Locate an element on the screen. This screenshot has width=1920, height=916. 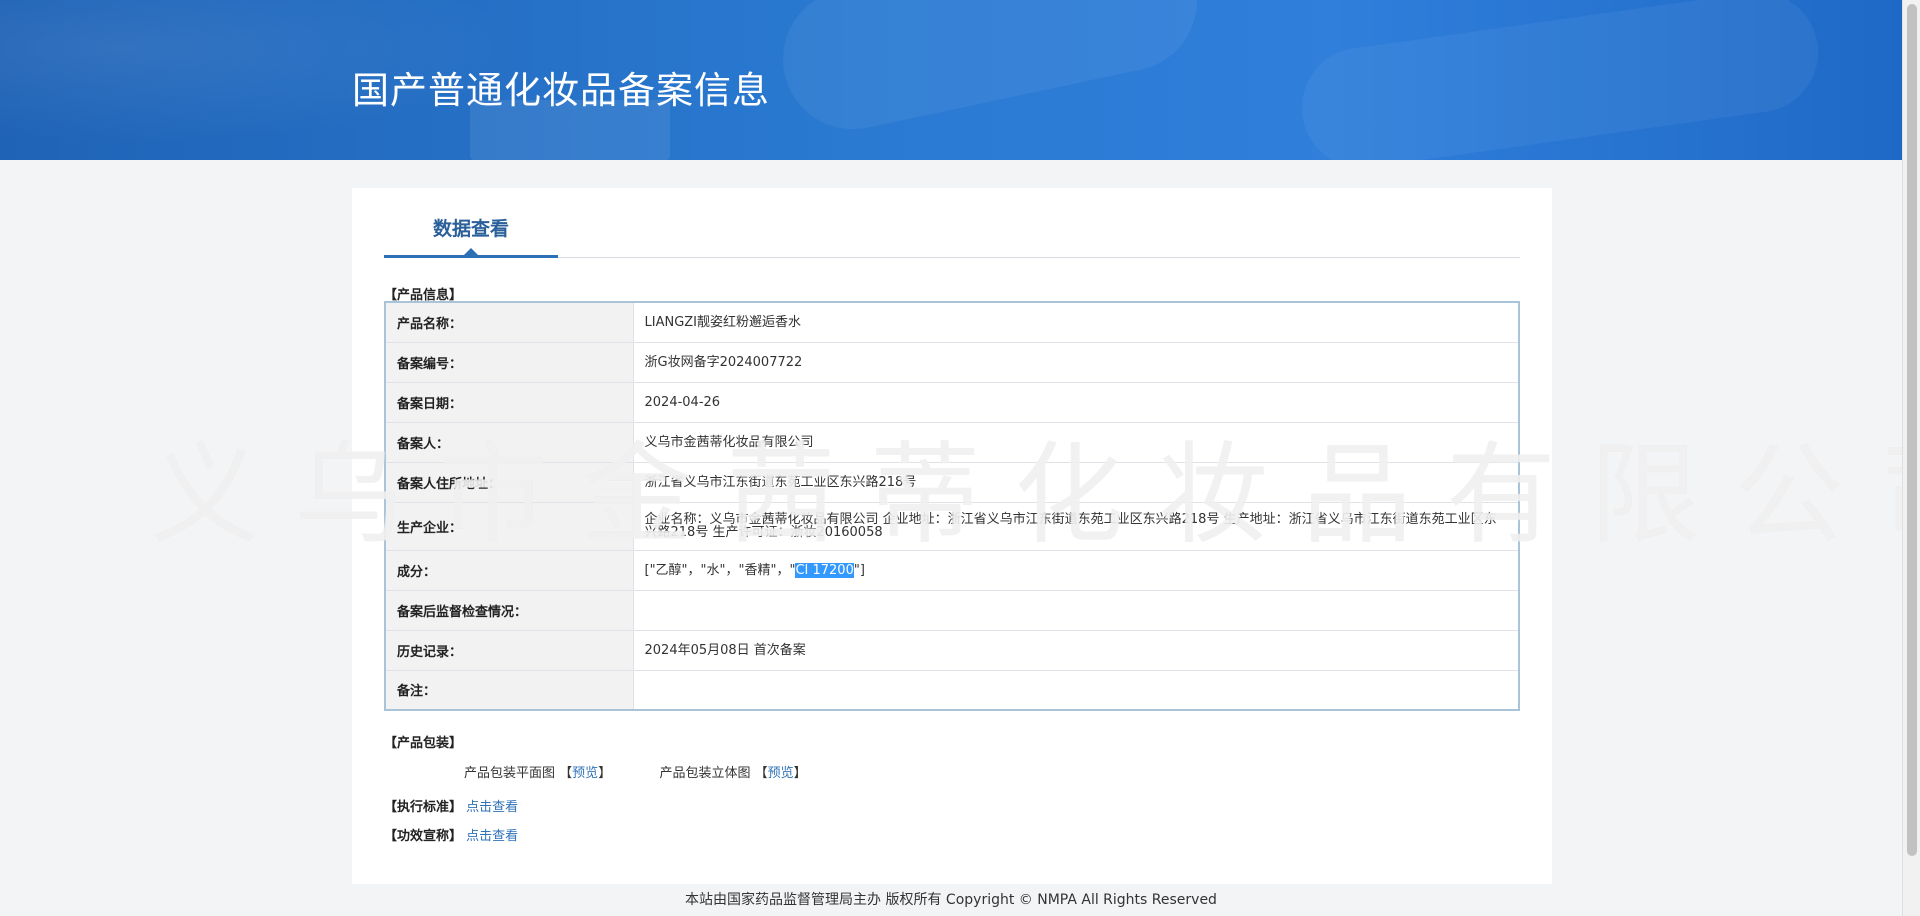
table-row: 备案编号： 浙G妆网备字2024007722 is located at coordinates (952, 362).